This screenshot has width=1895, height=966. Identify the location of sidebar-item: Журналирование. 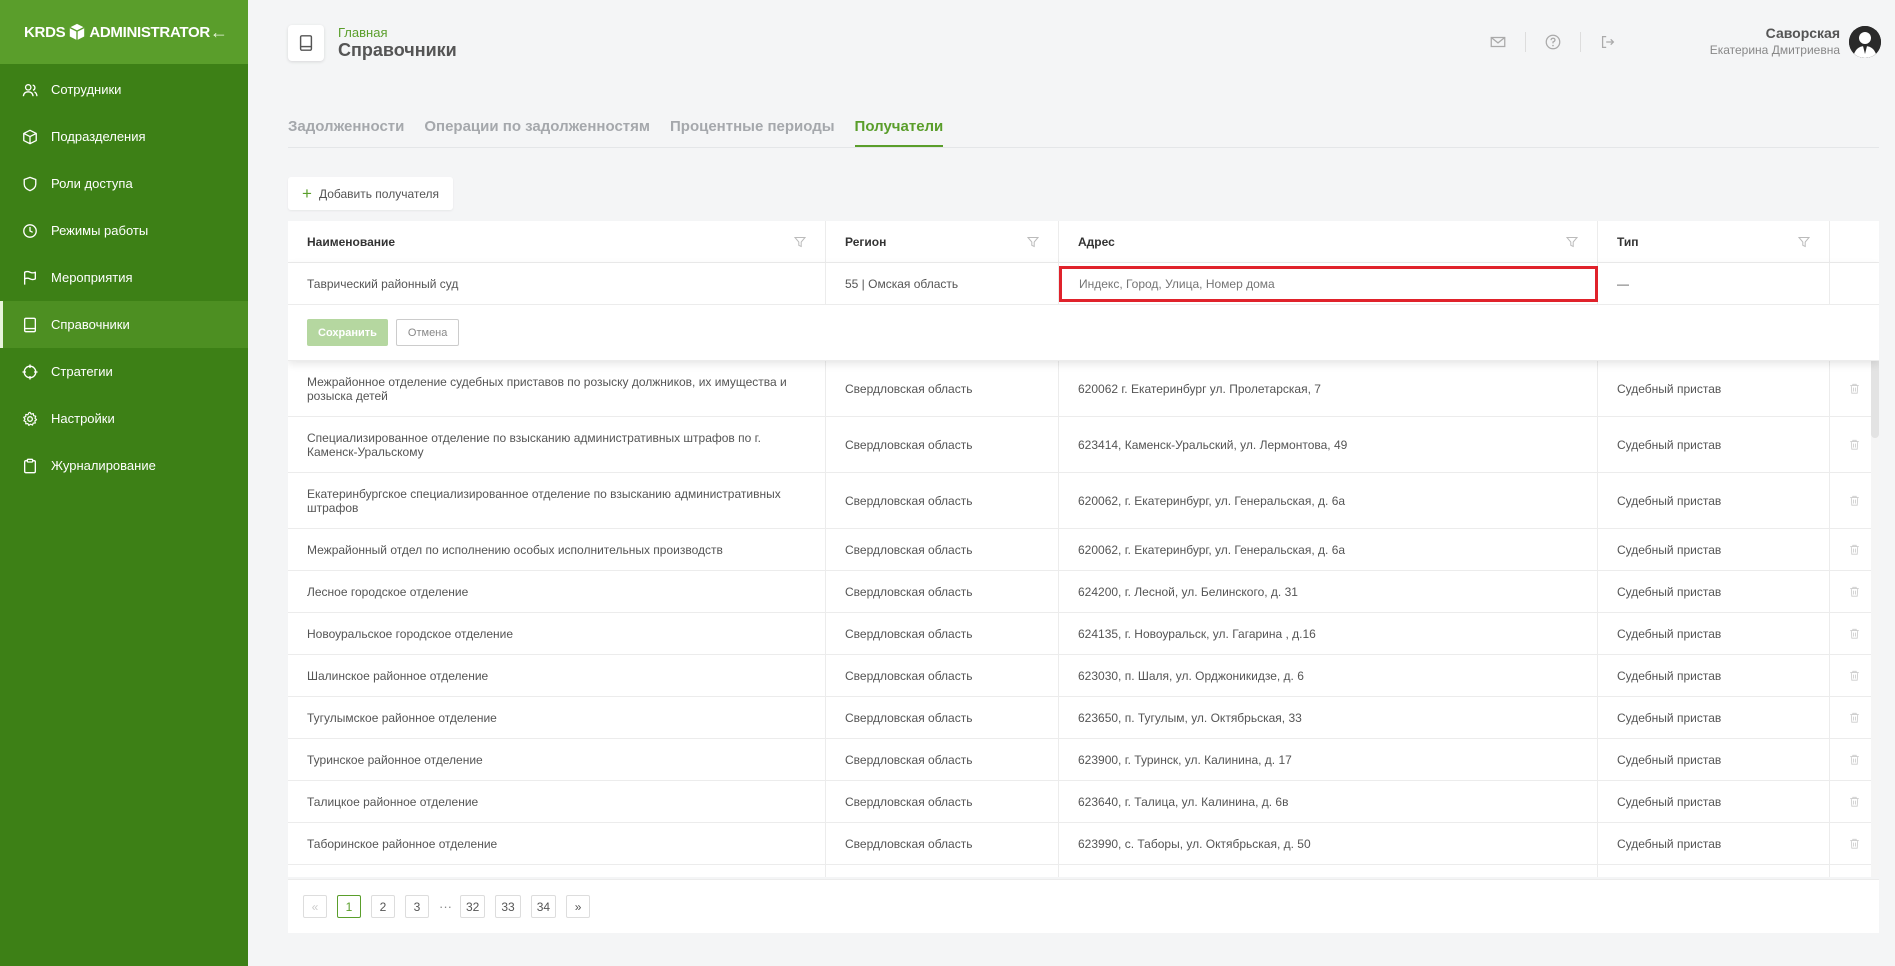
(124, 465).